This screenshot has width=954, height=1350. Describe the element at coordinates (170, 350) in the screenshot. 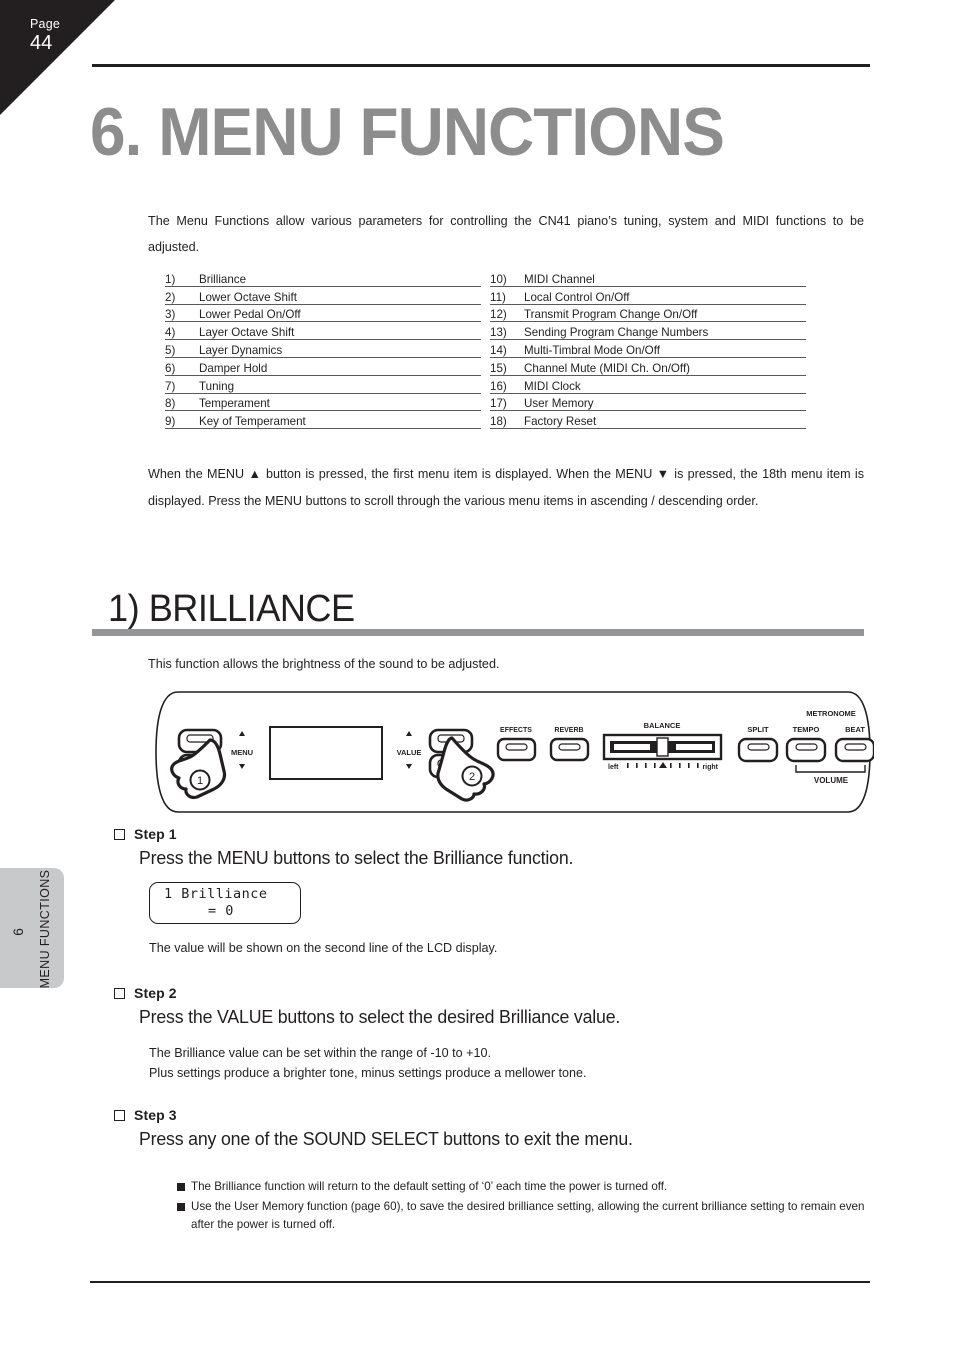

I see `function-number: 5)` at that location.